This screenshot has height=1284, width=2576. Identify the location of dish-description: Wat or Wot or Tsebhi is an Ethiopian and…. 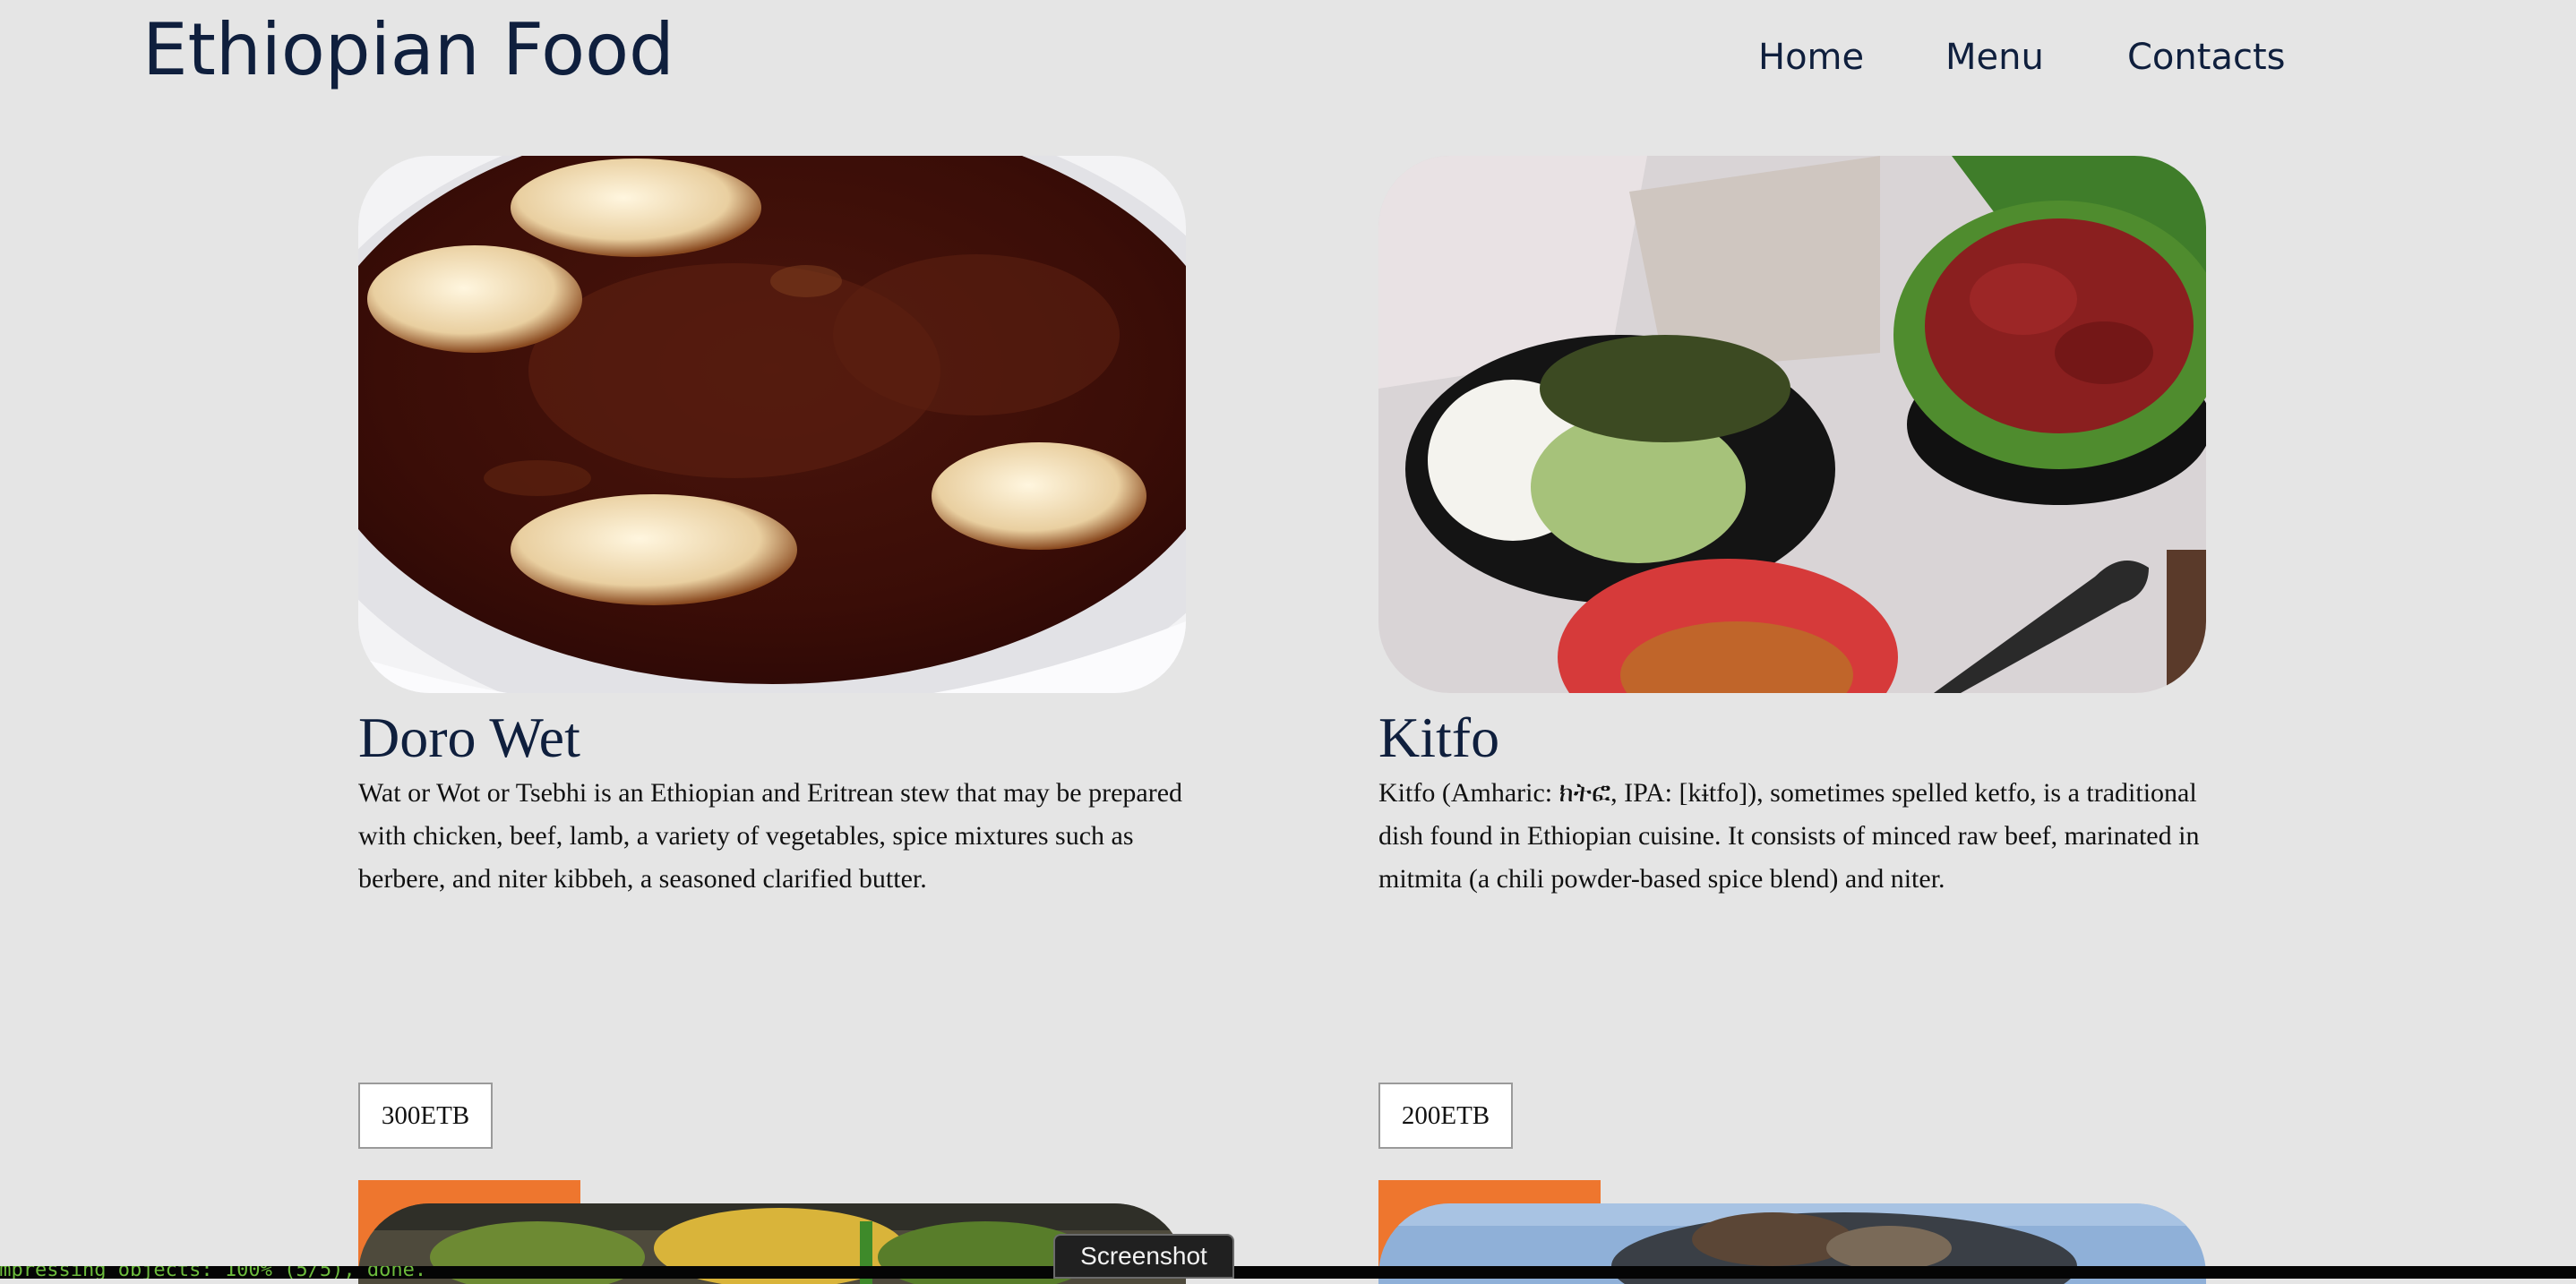
(770, 836).